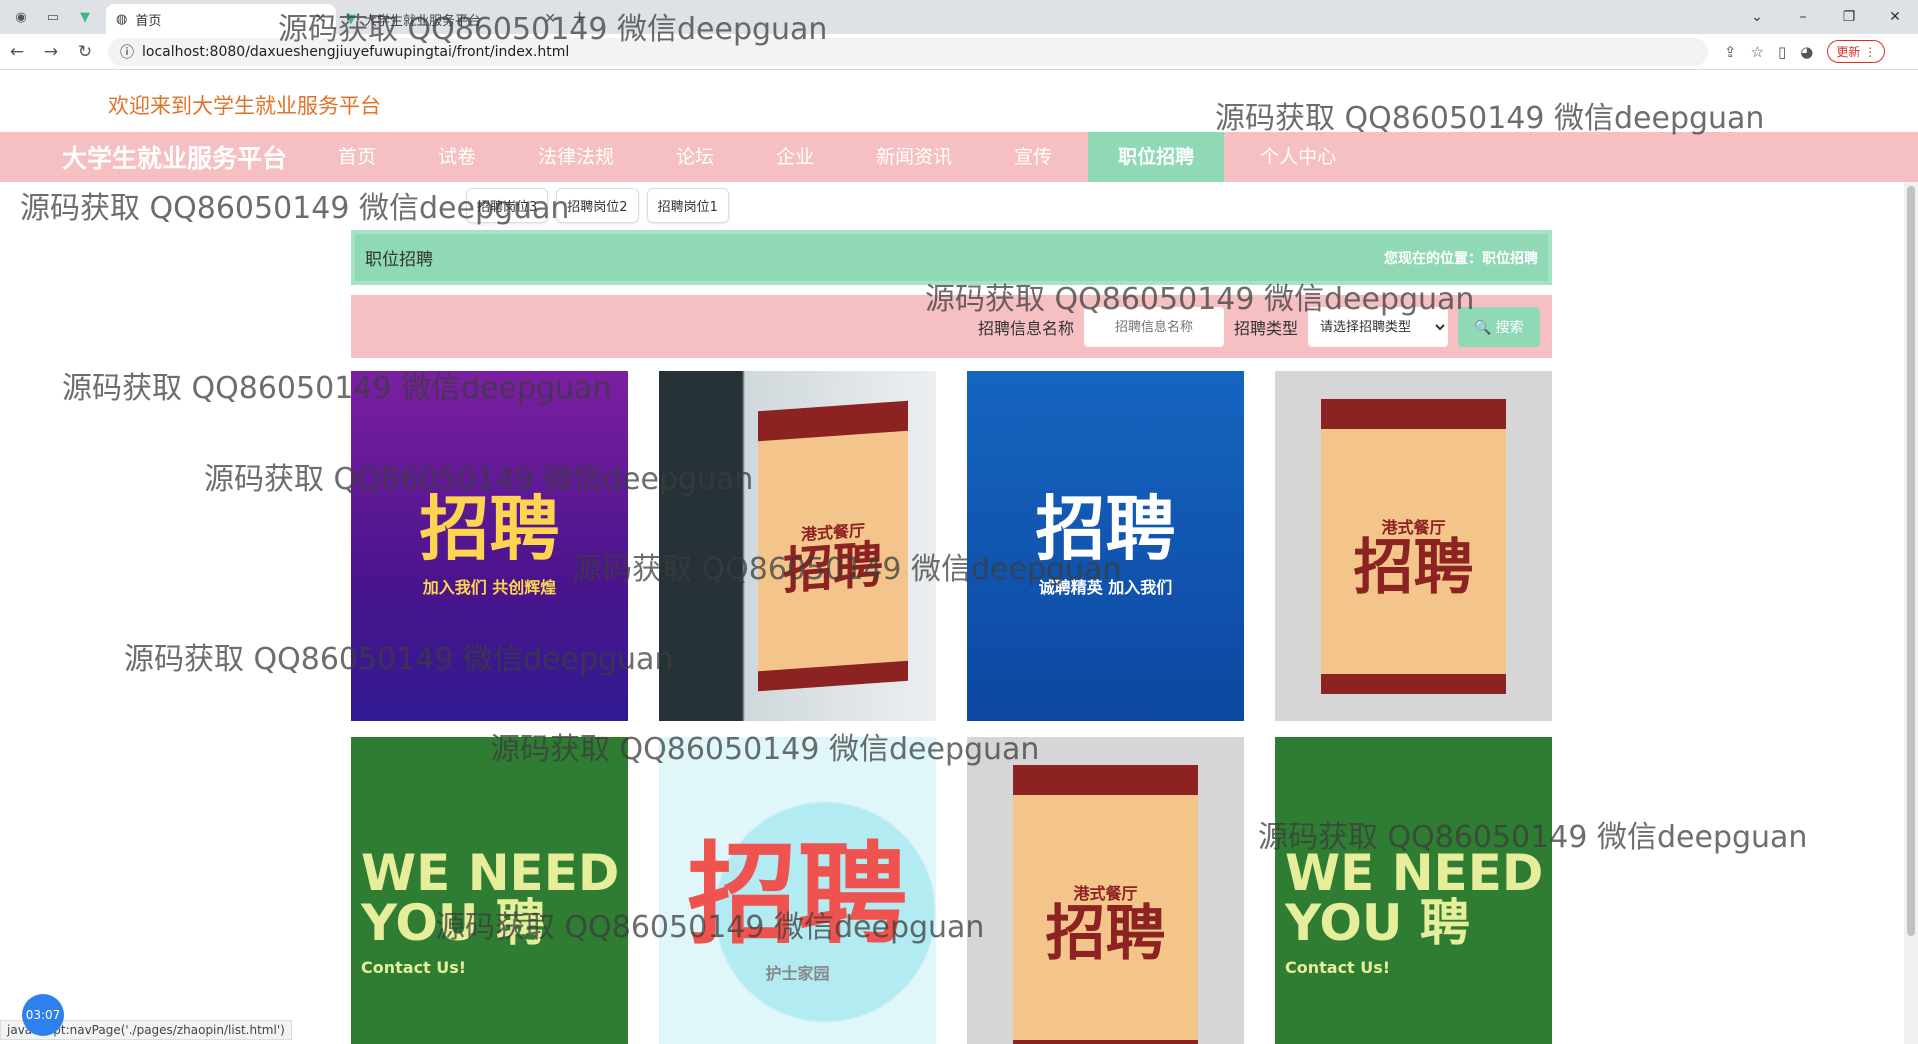  What do you see at coordinates (1461, 258) in the screenshot?
I see `breadcrumb: 您现在的位置：职位招聘` at bounding box center [1461, 258].